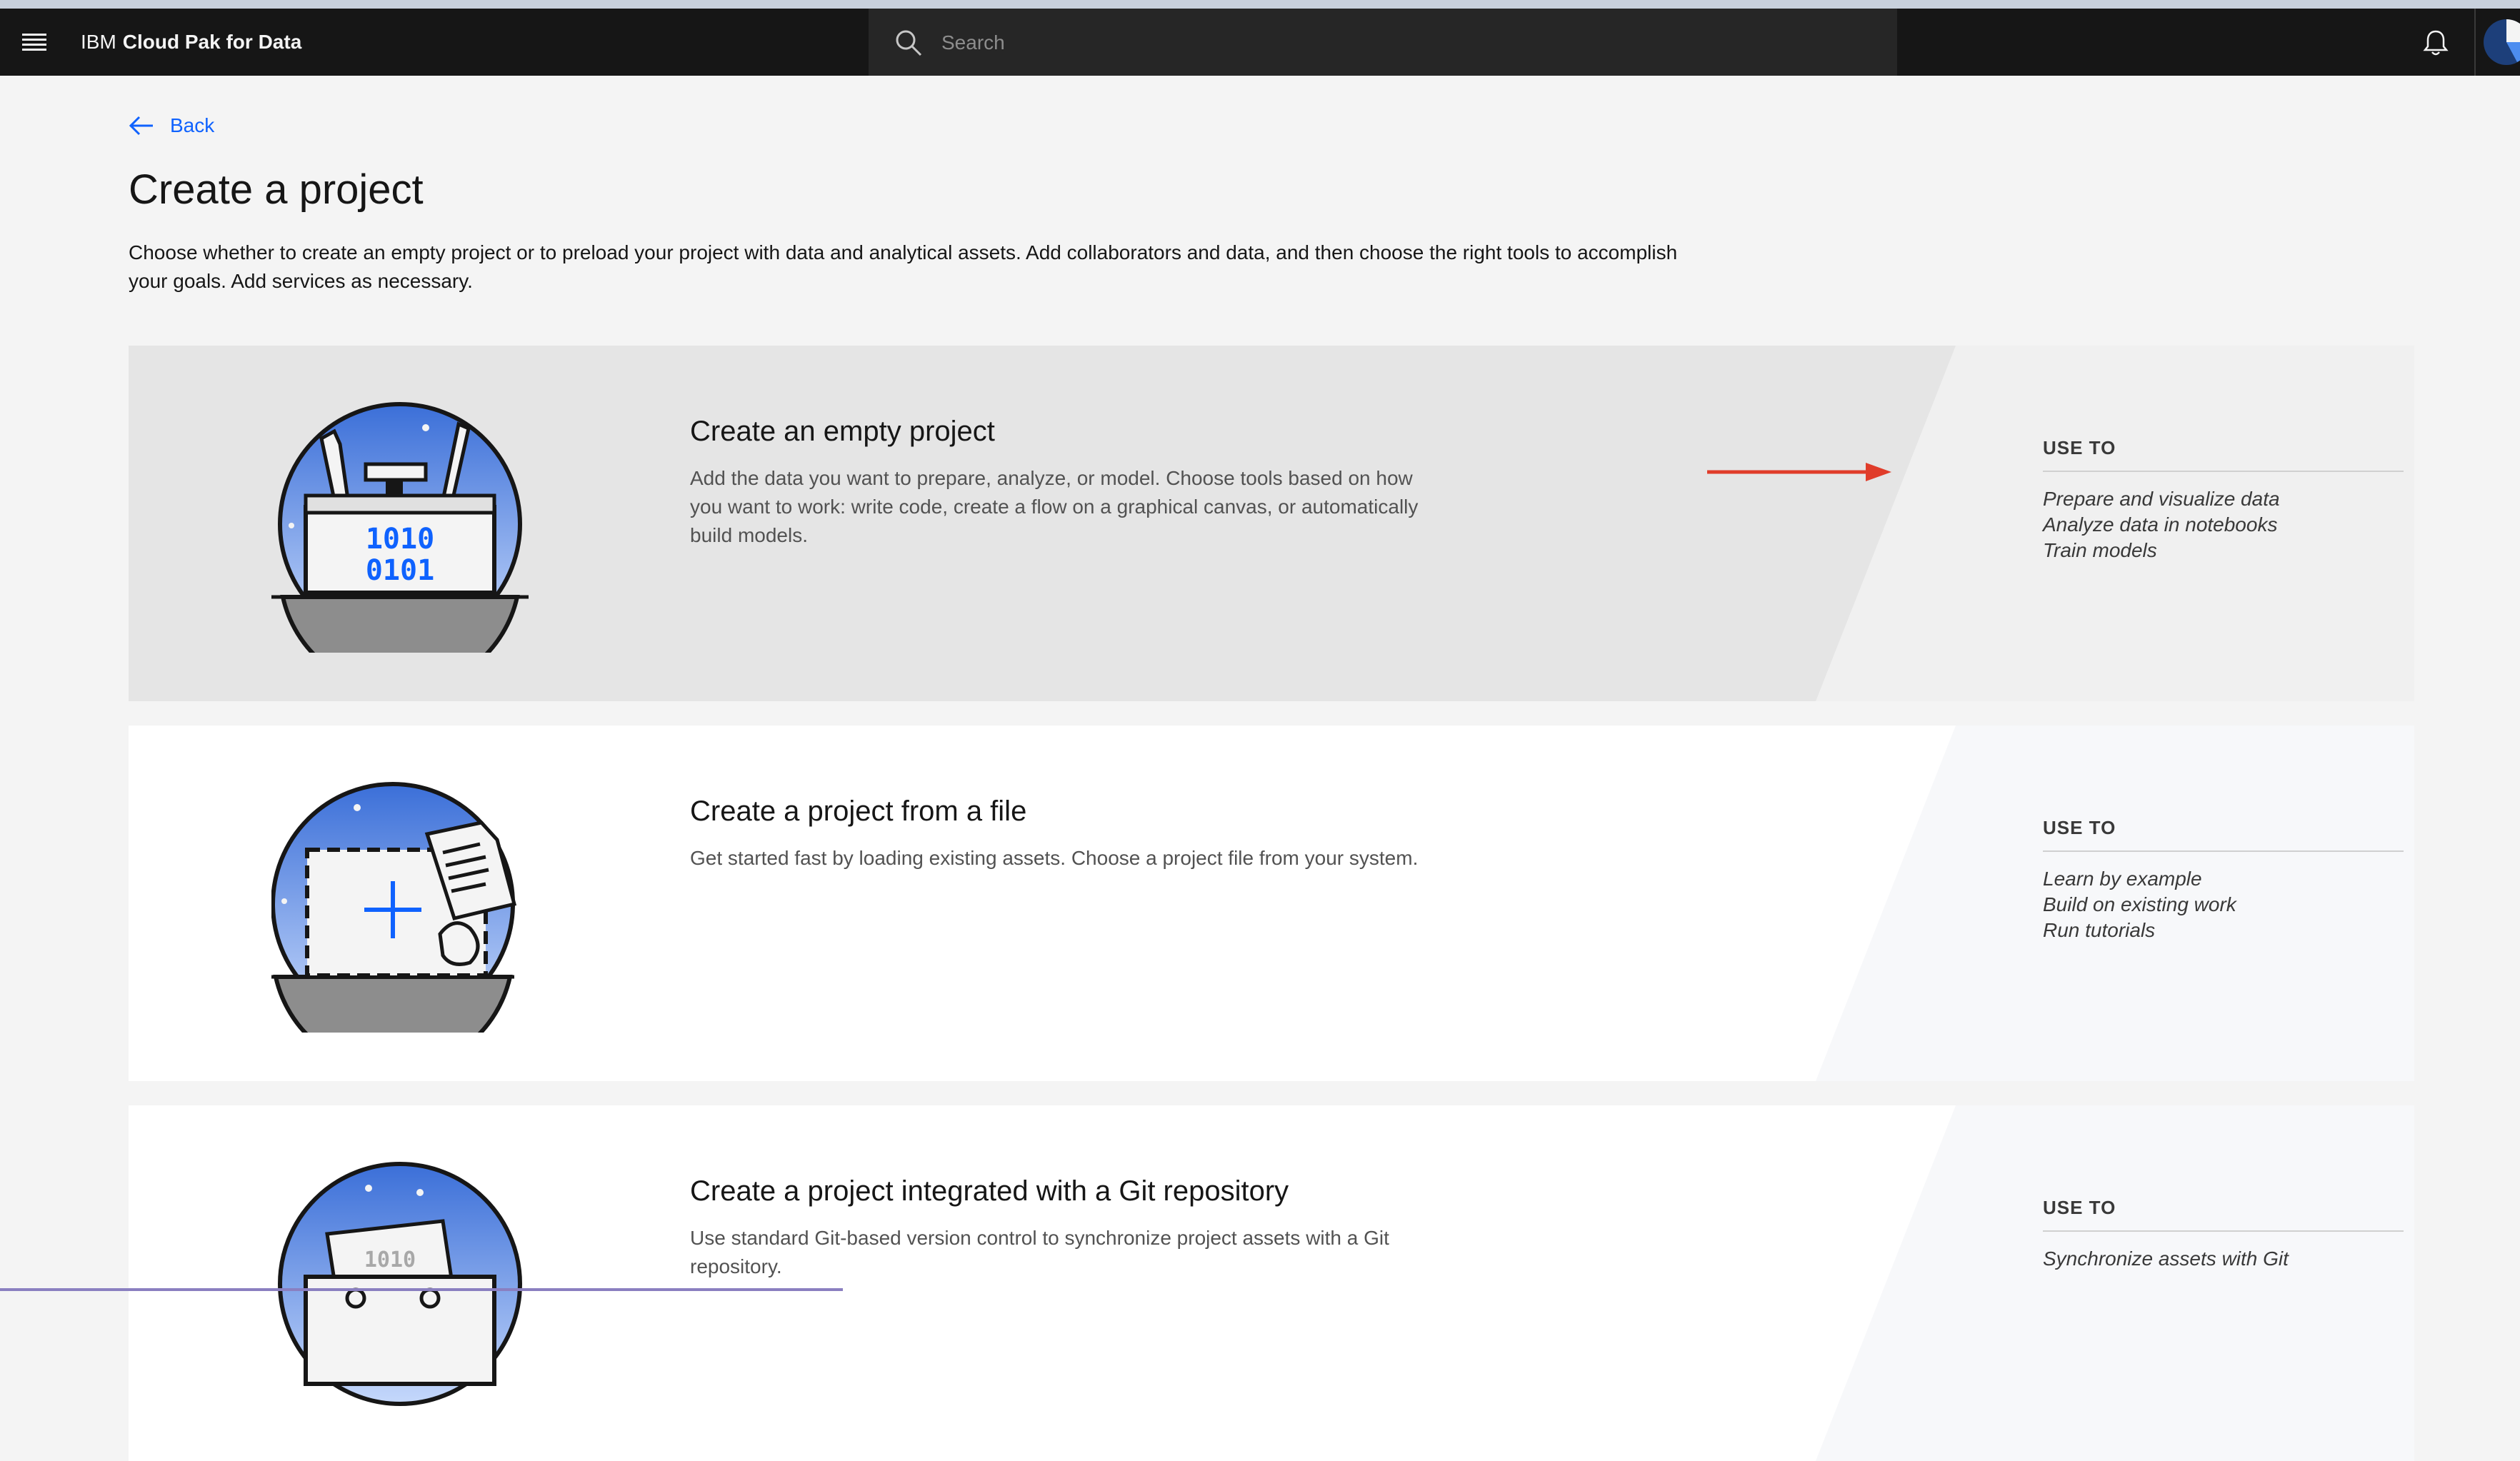 The image size is (2520, 1461). Describe the element at coordinates (400, 539) in the screenshot. I see `illustration-binary-1: 1010` at that location.